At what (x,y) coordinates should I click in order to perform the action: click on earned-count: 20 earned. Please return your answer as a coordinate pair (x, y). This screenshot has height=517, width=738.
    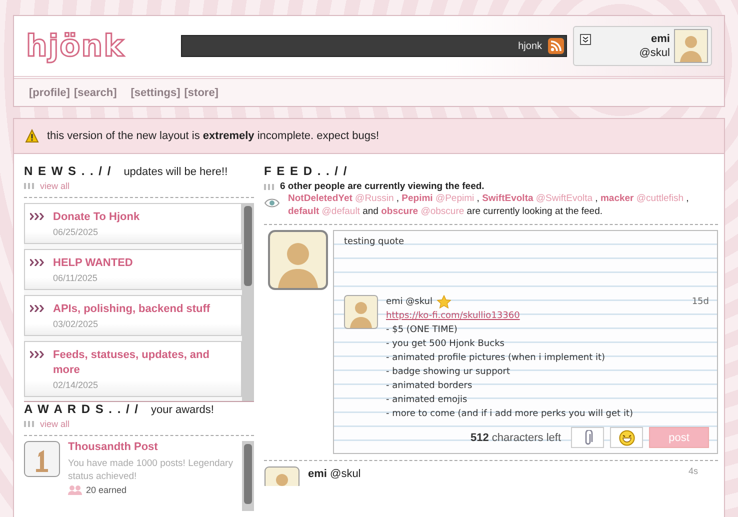
    Looking at the image, I should click on (106, 490).